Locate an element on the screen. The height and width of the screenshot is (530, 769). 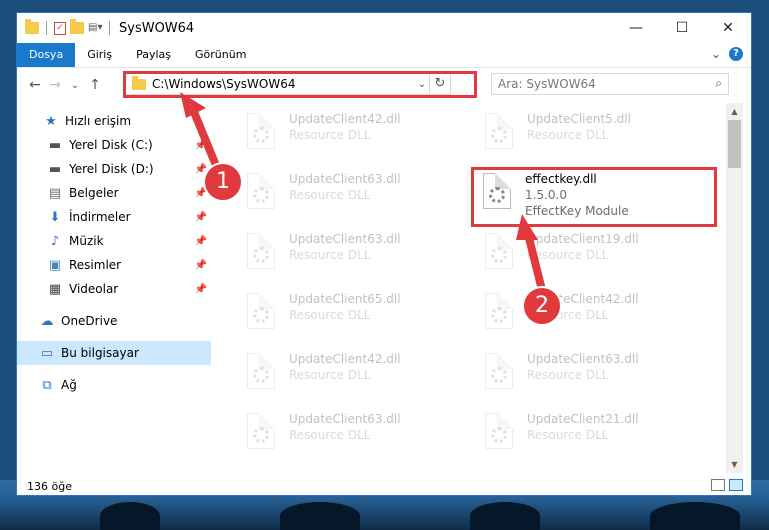
tab-view: Görünüm is located at coordinates (220, 55).